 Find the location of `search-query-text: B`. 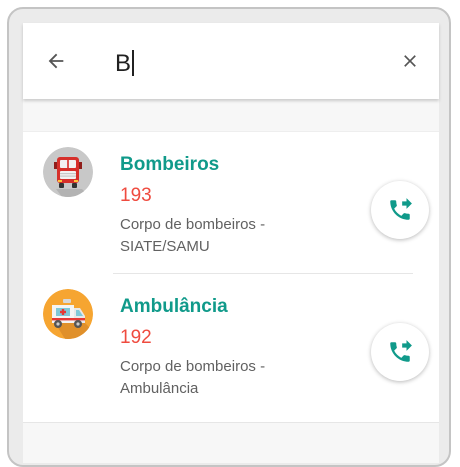

search-query-text: B is located at coordinates (123, 63).